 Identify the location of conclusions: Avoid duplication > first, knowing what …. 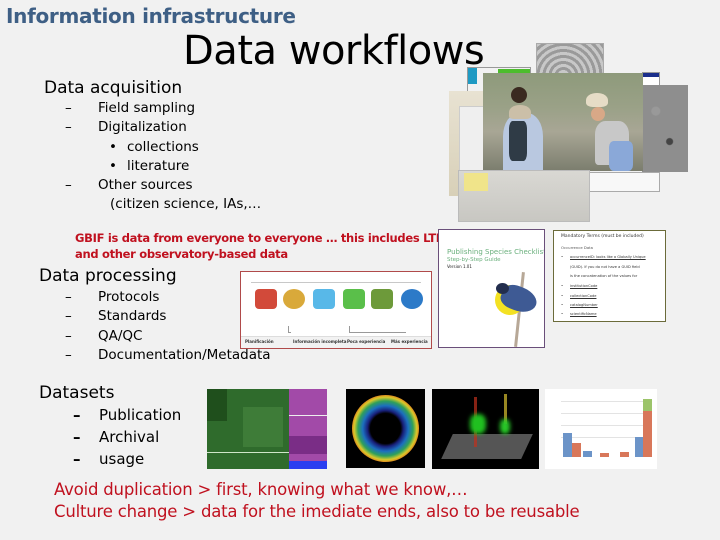
(317, 501).